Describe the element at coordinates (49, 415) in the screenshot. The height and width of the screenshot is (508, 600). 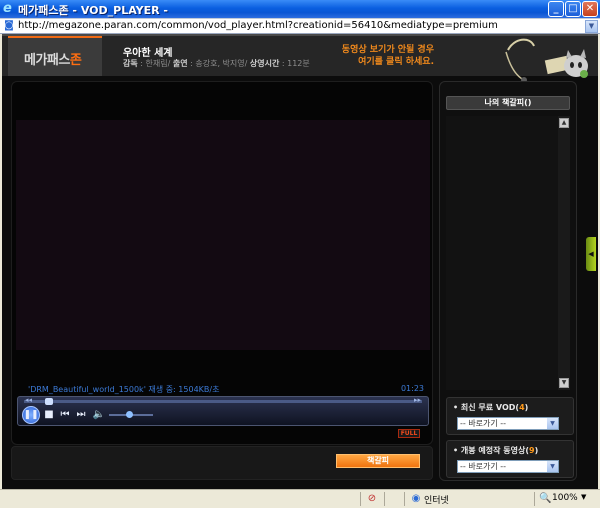
I see `stop-button: ■` at that location.